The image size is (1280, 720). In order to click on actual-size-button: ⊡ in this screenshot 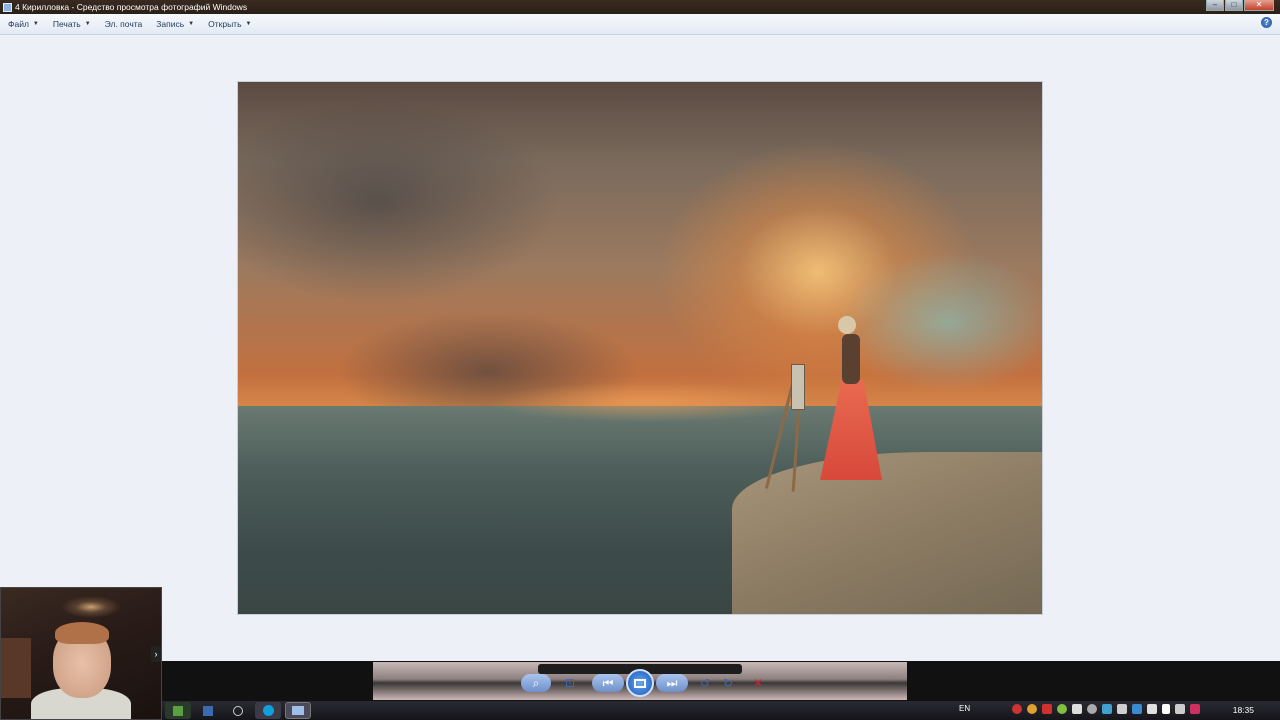, I will do `click(570, 683)`.